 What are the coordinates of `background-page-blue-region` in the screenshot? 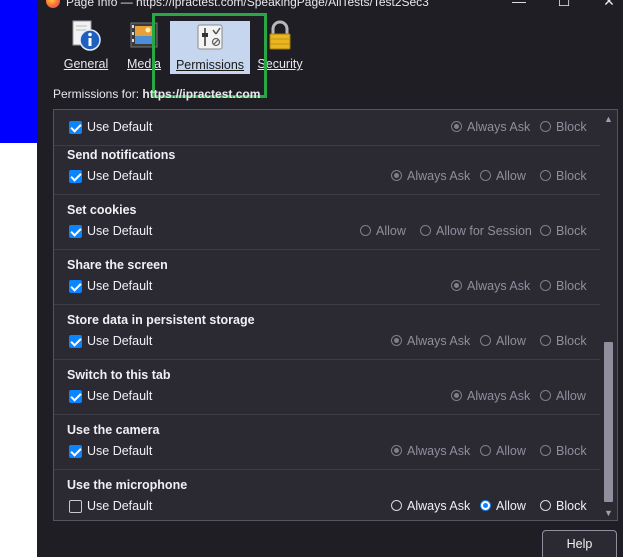 It's located at (18, 71).